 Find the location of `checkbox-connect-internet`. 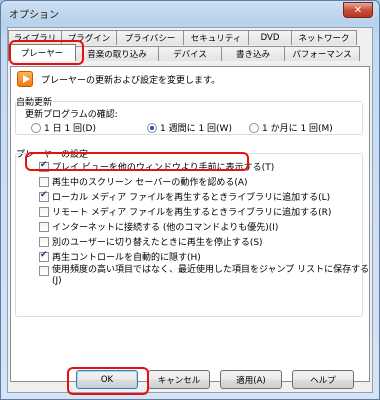

checkbox-connect-internet is located at coordinates (44, 226).